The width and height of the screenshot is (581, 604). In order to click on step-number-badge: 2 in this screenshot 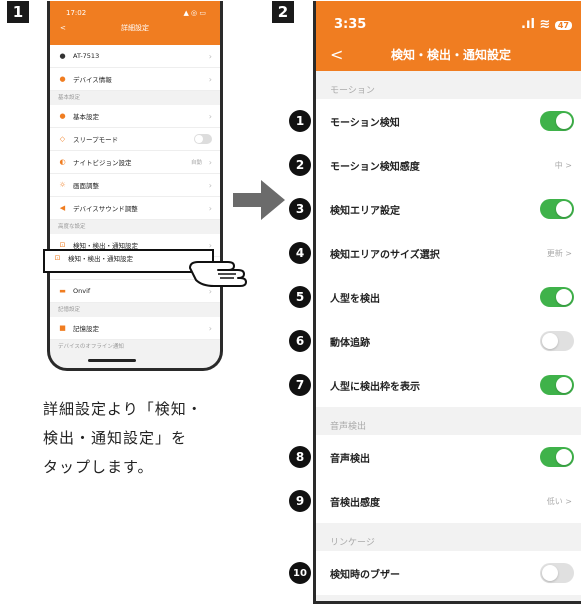, I will do `click(300, 165)`.